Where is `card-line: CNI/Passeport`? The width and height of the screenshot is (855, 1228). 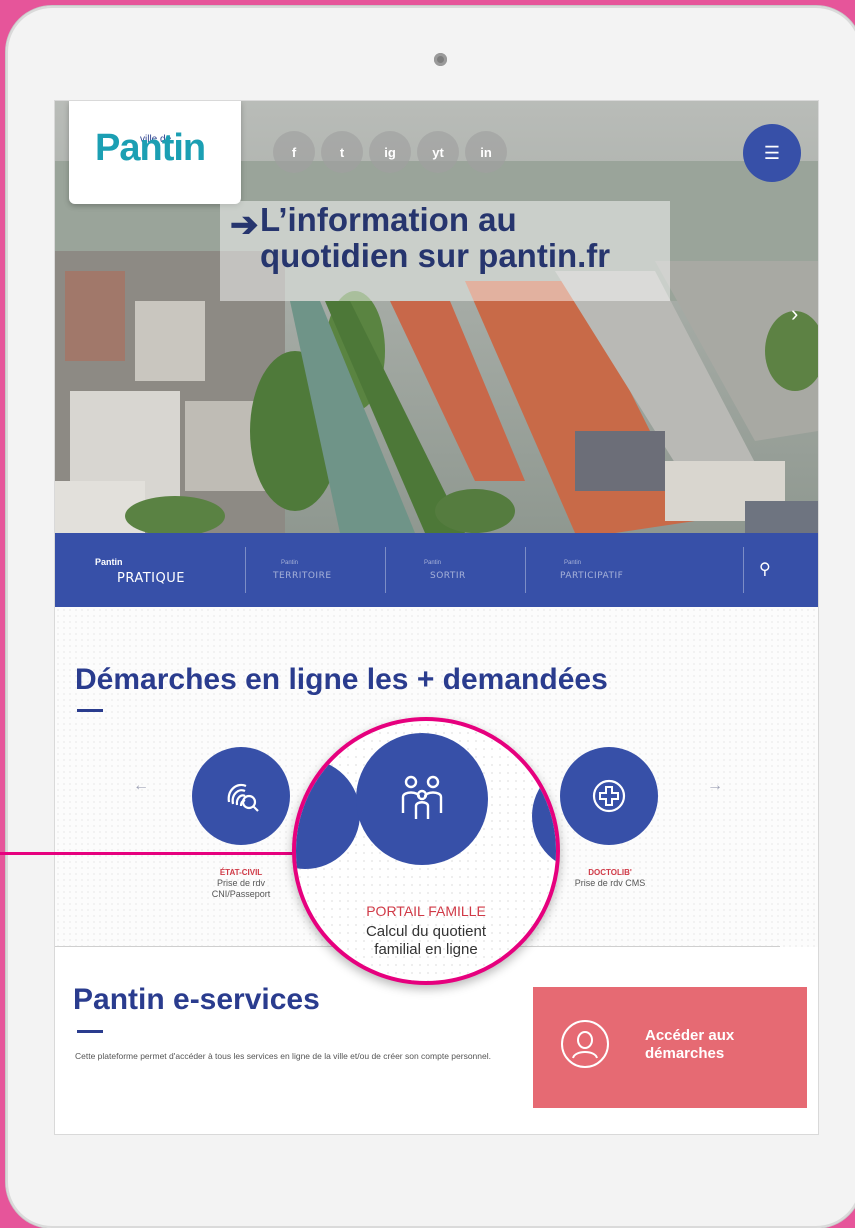
card-line: CNI/Passeport is located at coordinates (241, 894).